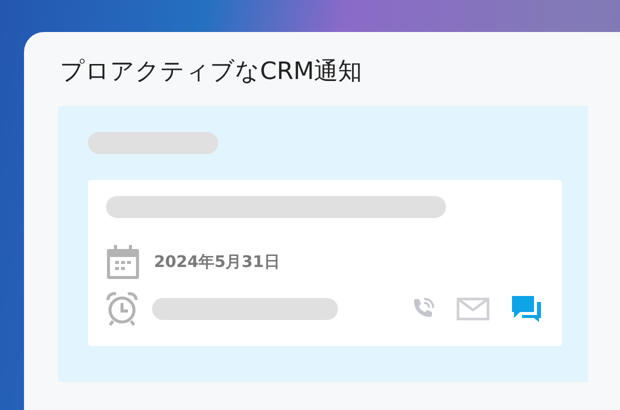  I want to click on mail-icon, so click(473, 309).